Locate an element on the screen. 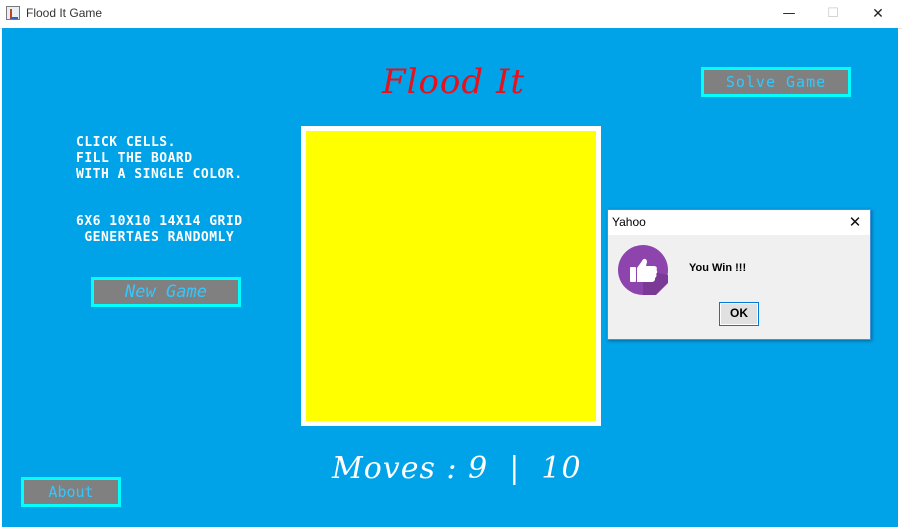 The width and height of the screenshot is (902, 527). grid-info-text: 6X6 10X10 14X14 GRID GENERTAES RANDOMLY is located at coordinates (159, 230).